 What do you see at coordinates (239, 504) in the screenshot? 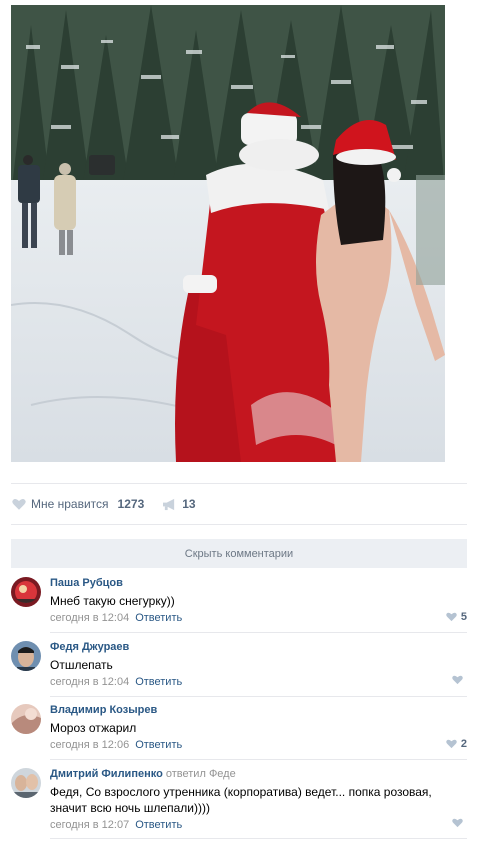
I see `post-actions: Мне нравится 1273 13` at bounding box center [239, 504].